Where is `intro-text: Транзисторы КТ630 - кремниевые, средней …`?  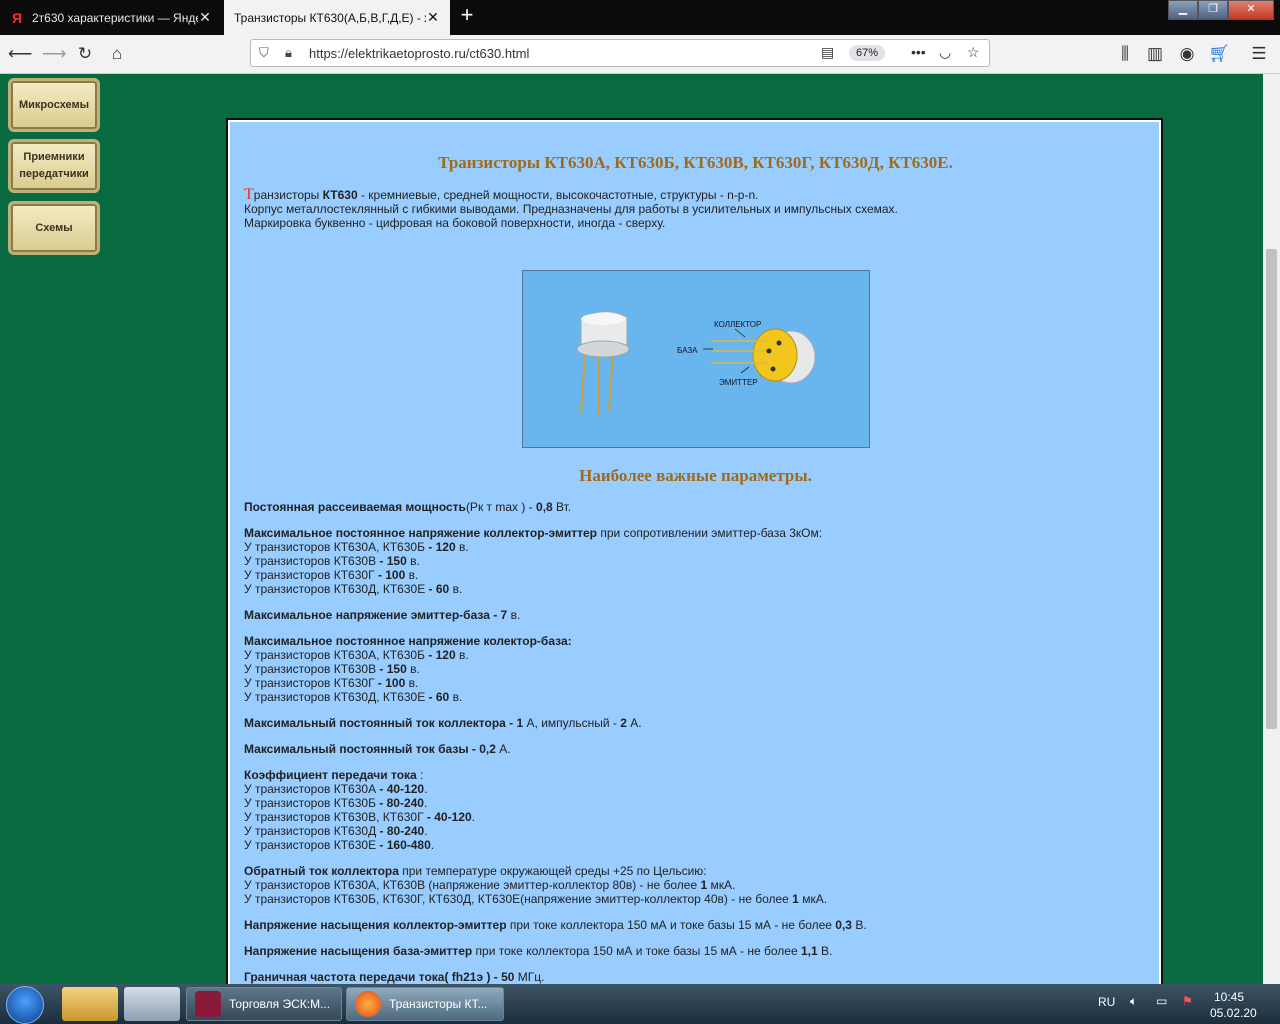 intro-text: Транзисторы КТ630 - кремниевые, средней … is located at coordinates (694, 208).